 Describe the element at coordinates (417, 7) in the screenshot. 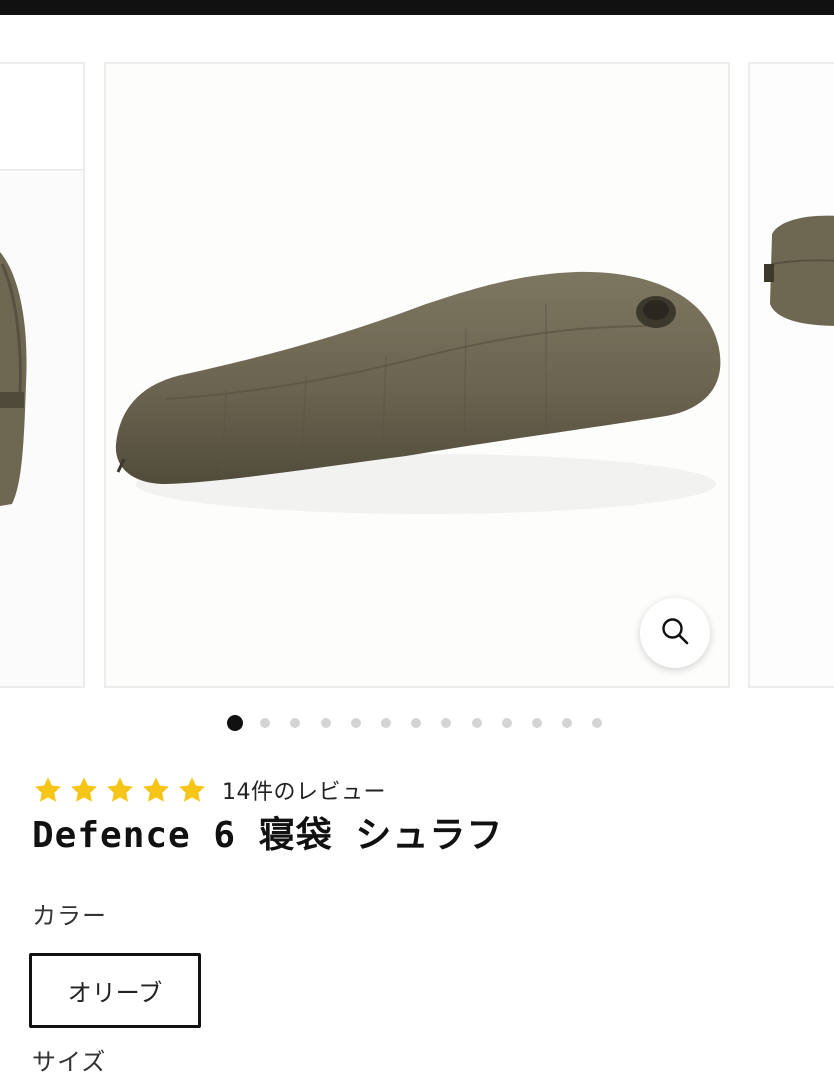

I see `top-bar` at that location.